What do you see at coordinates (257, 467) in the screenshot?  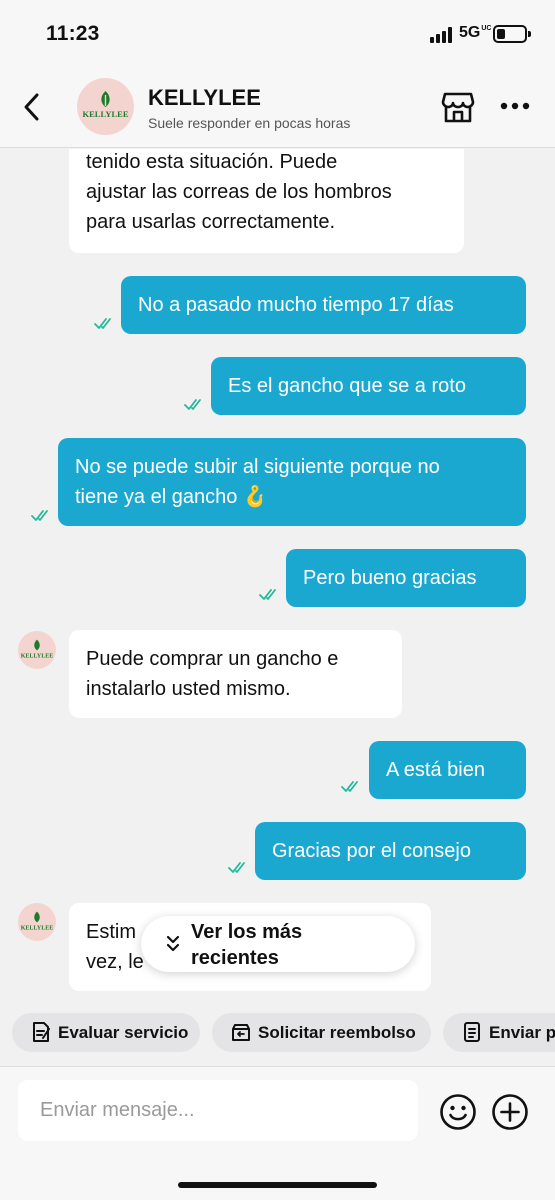 I see `message-line: No se puede subir al siguiente porque no` at bounding box center [257, 467].